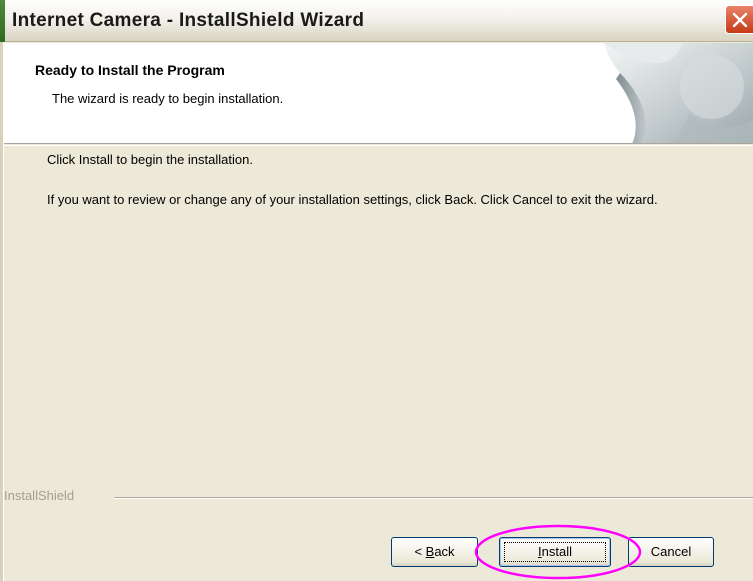 The height and width of the screenshot is (581, 753). What do you see at coordinates (433, 498) in the screenshot?
I see `footer-divider` at bounding box center [433, 498].